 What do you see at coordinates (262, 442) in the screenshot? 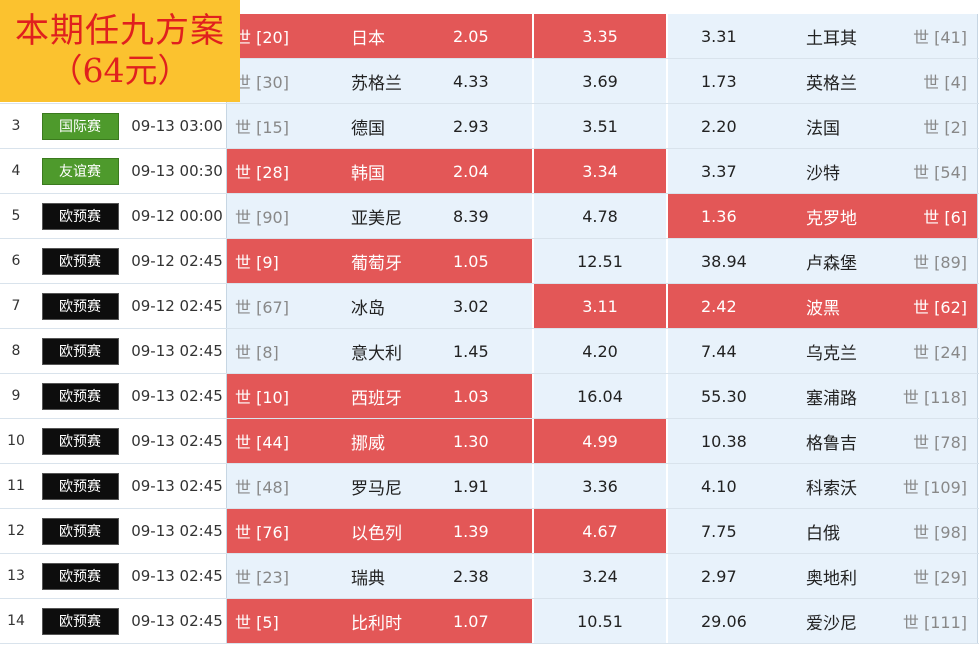
I see `home-rank: 世 [44]` at bounding box center [262, 442].